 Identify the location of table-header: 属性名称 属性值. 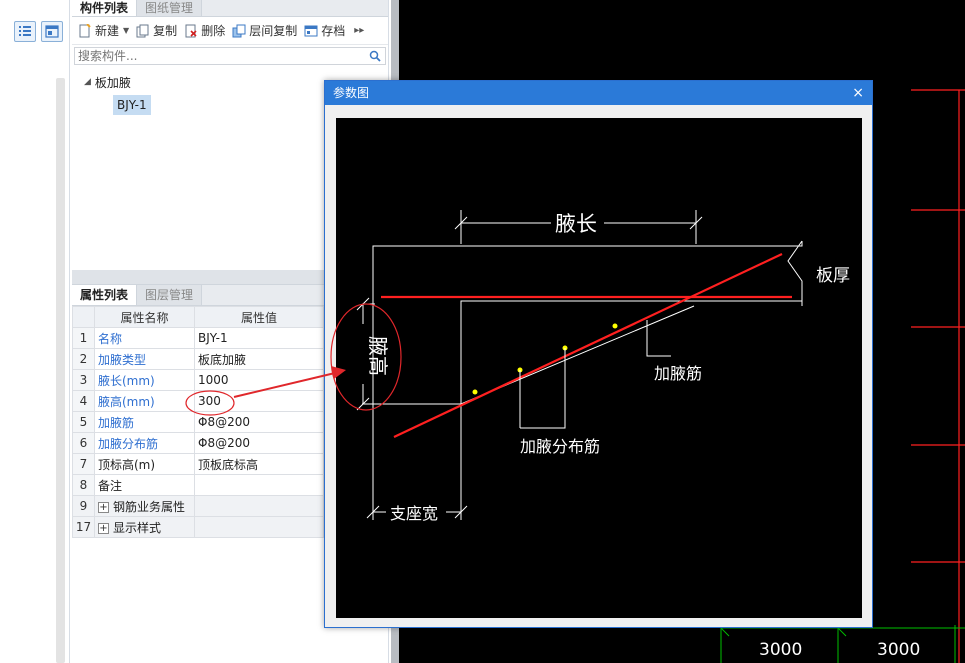
(198, 317).